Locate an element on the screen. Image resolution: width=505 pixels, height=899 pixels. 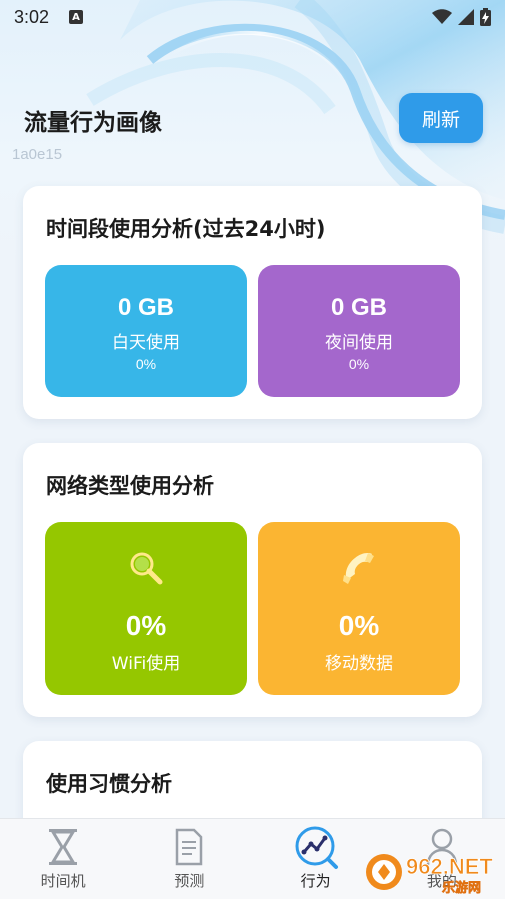
nav-predict: 预测 is located at coordinates (189, 859).